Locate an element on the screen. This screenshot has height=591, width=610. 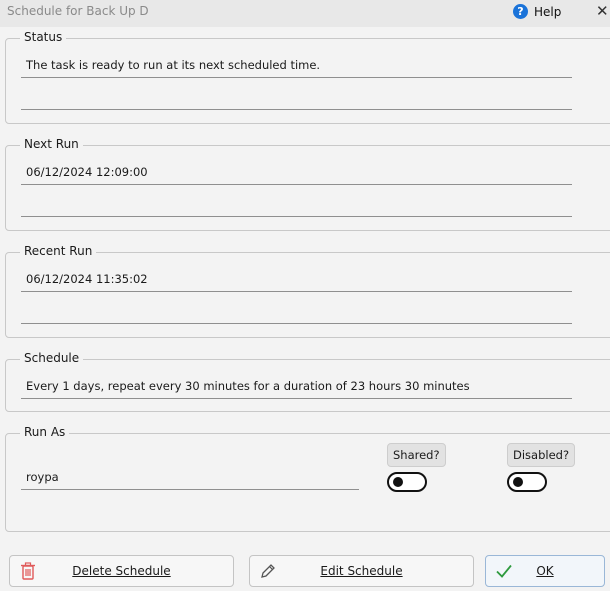
disabled-label: Disabled? is located at coordinates (541, 455).